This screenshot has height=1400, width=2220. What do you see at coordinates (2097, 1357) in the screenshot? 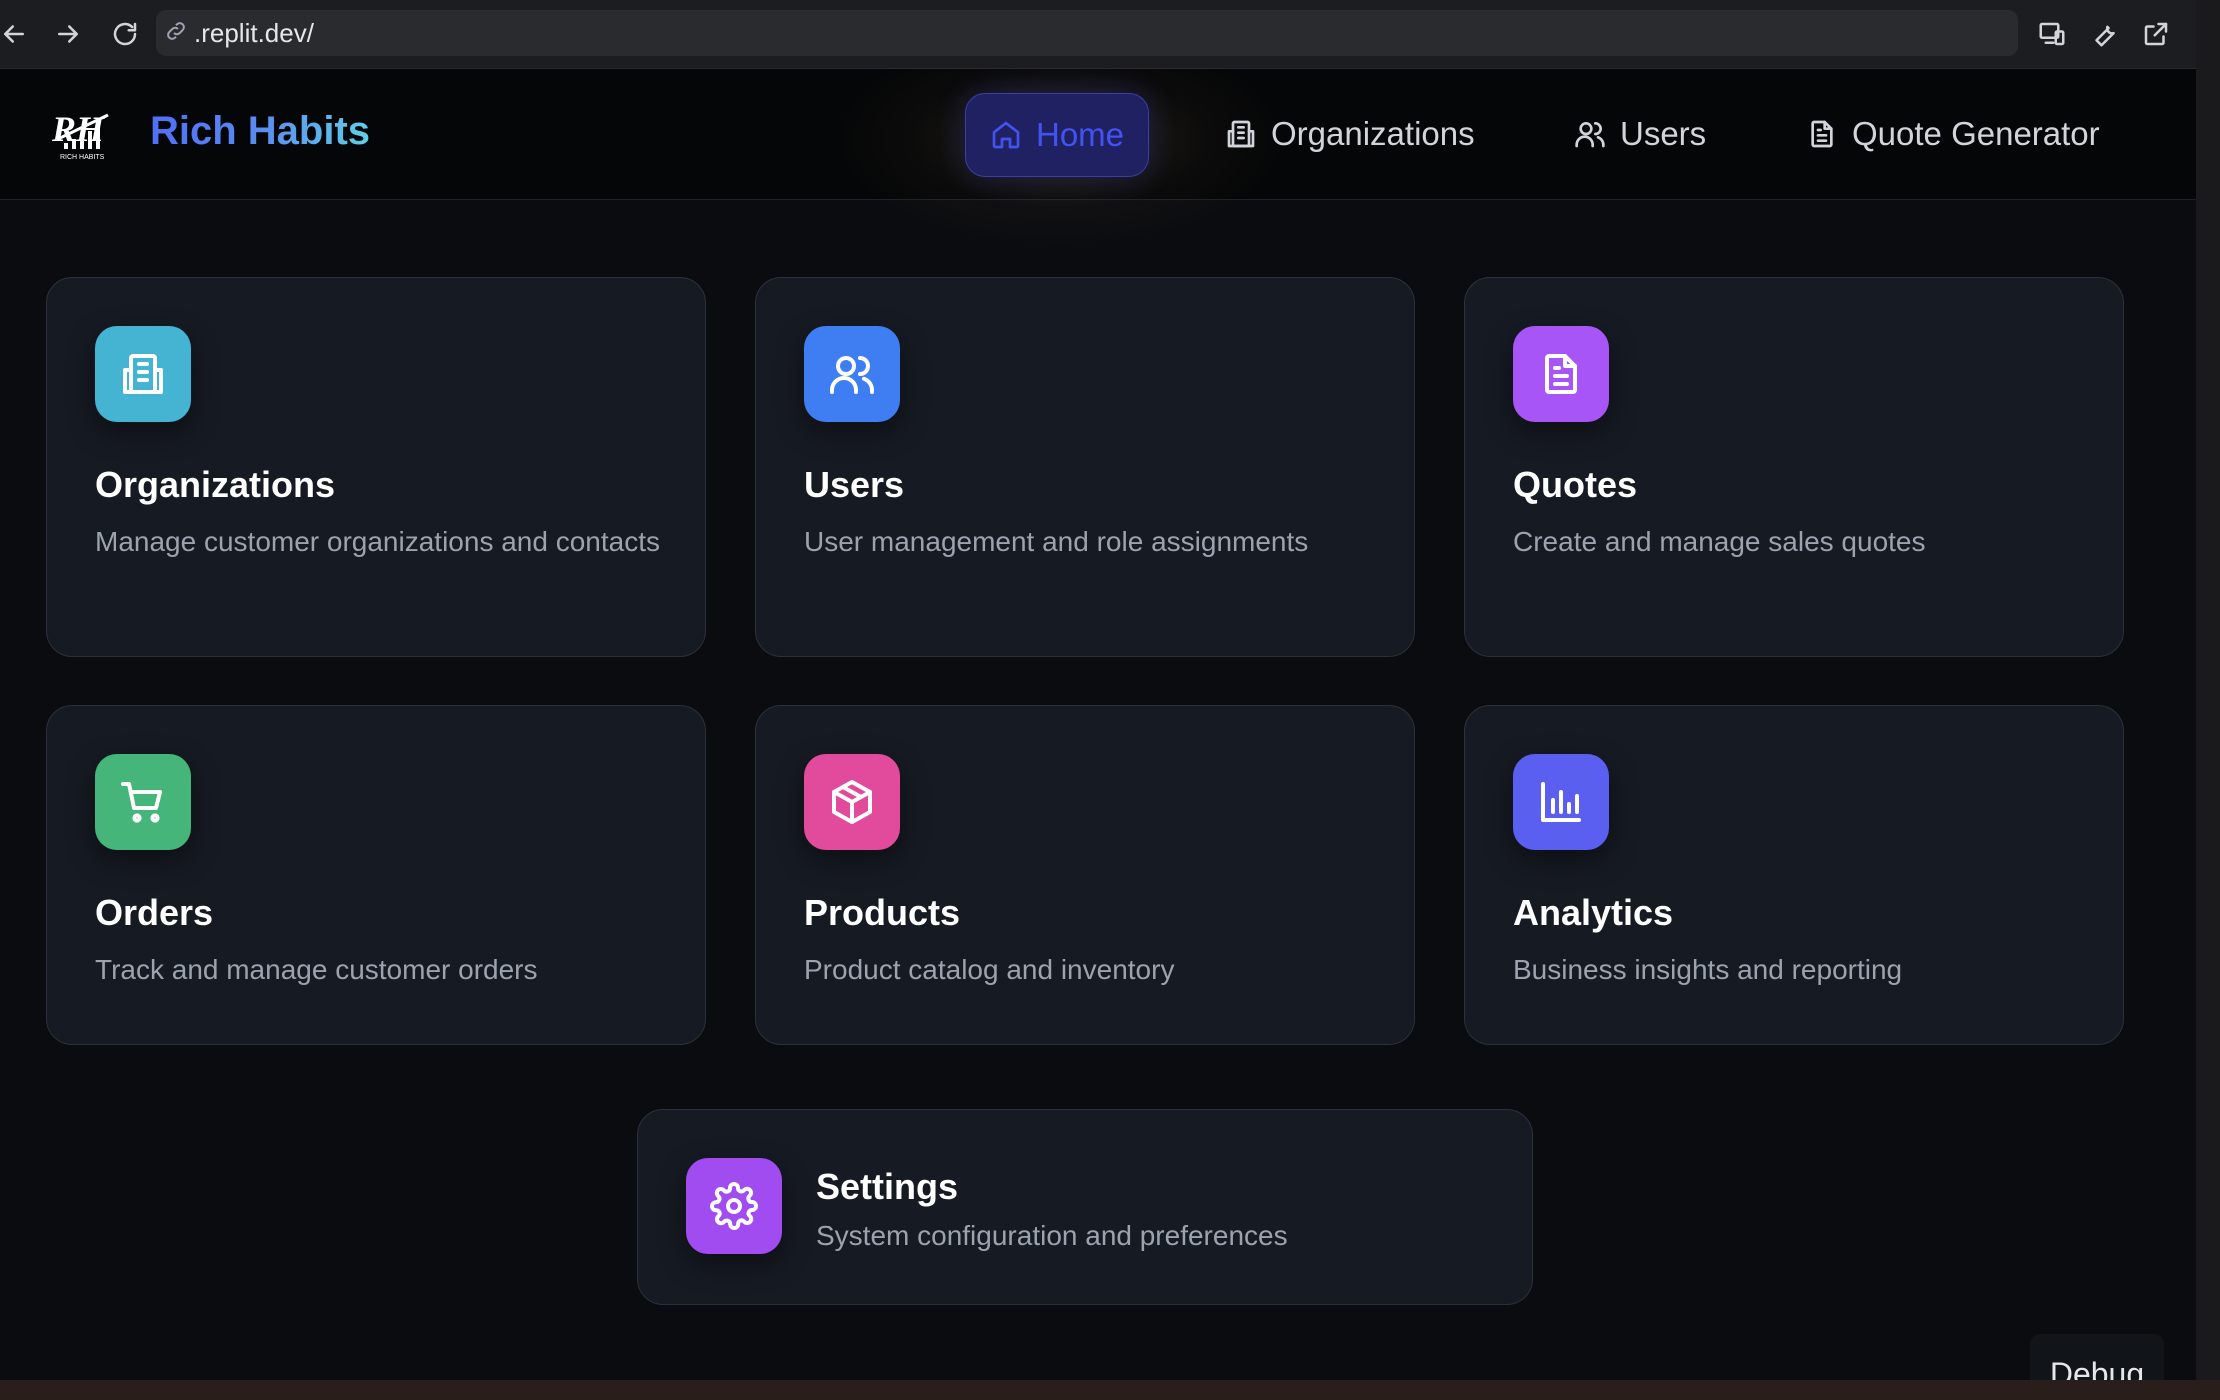
I see `debug-button: Debug` at bounding box center [2097, 1357].